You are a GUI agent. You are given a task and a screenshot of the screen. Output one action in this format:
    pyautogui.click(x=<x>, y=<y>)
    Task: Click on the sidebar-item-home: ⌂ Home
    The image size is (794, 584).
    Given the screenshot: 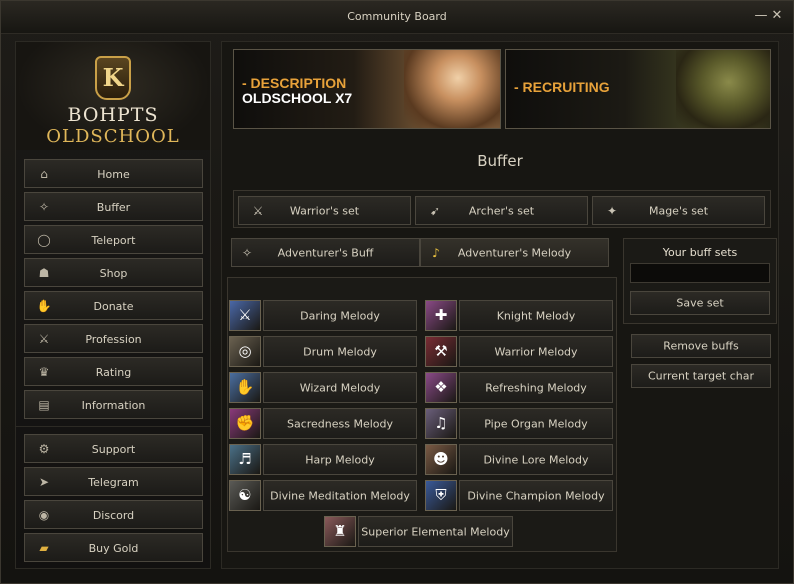 What is the action you would take?
    pyautogui.click(x=113, y=173)
    